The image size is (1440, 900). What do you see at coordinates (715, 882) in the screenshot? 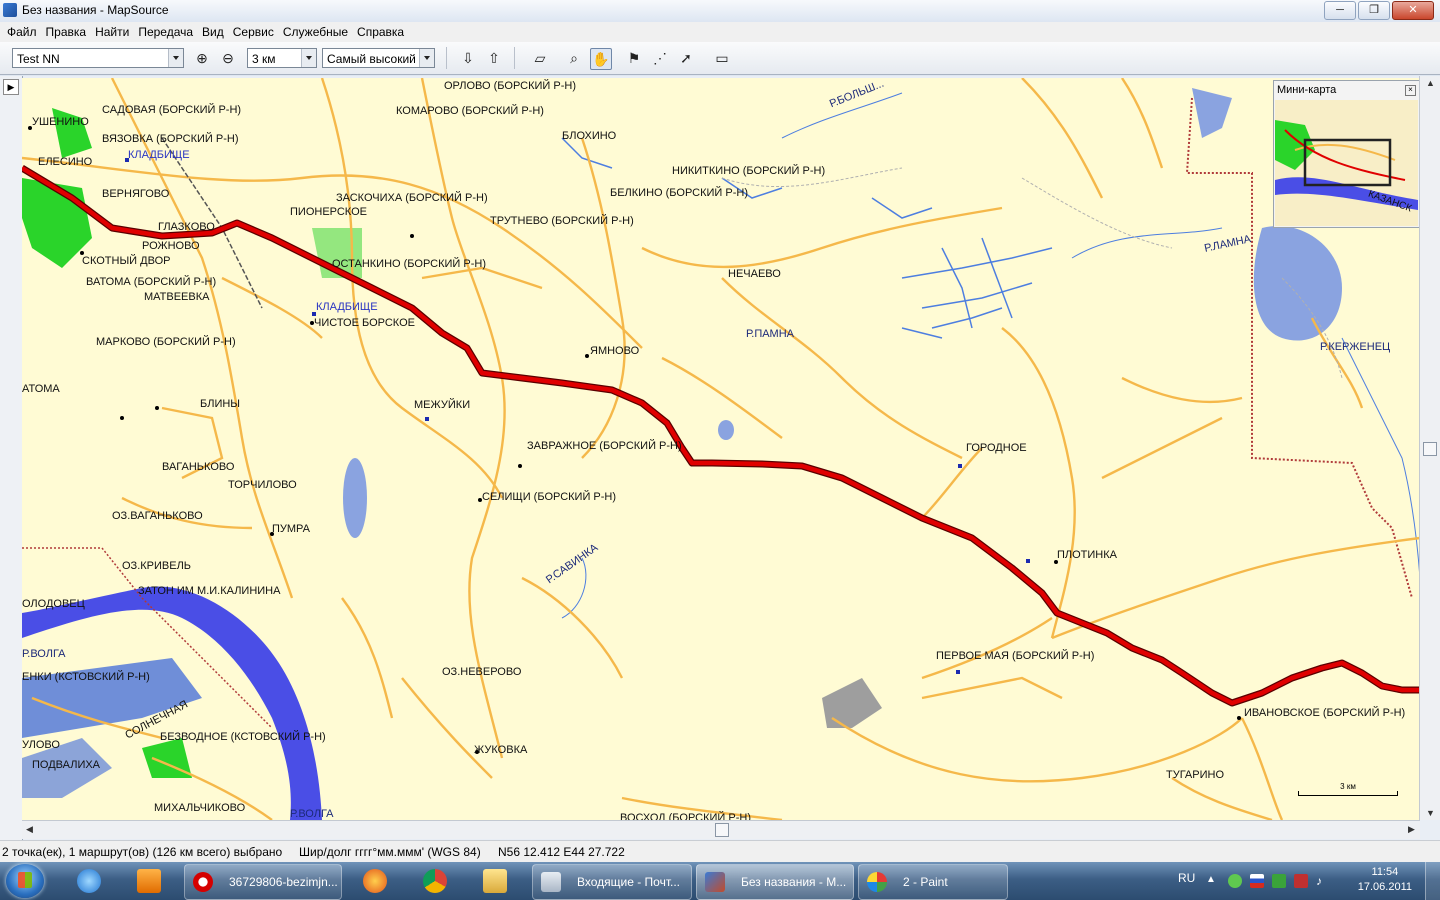
I see `mapsource-icon` at bounding box center [715, 882].